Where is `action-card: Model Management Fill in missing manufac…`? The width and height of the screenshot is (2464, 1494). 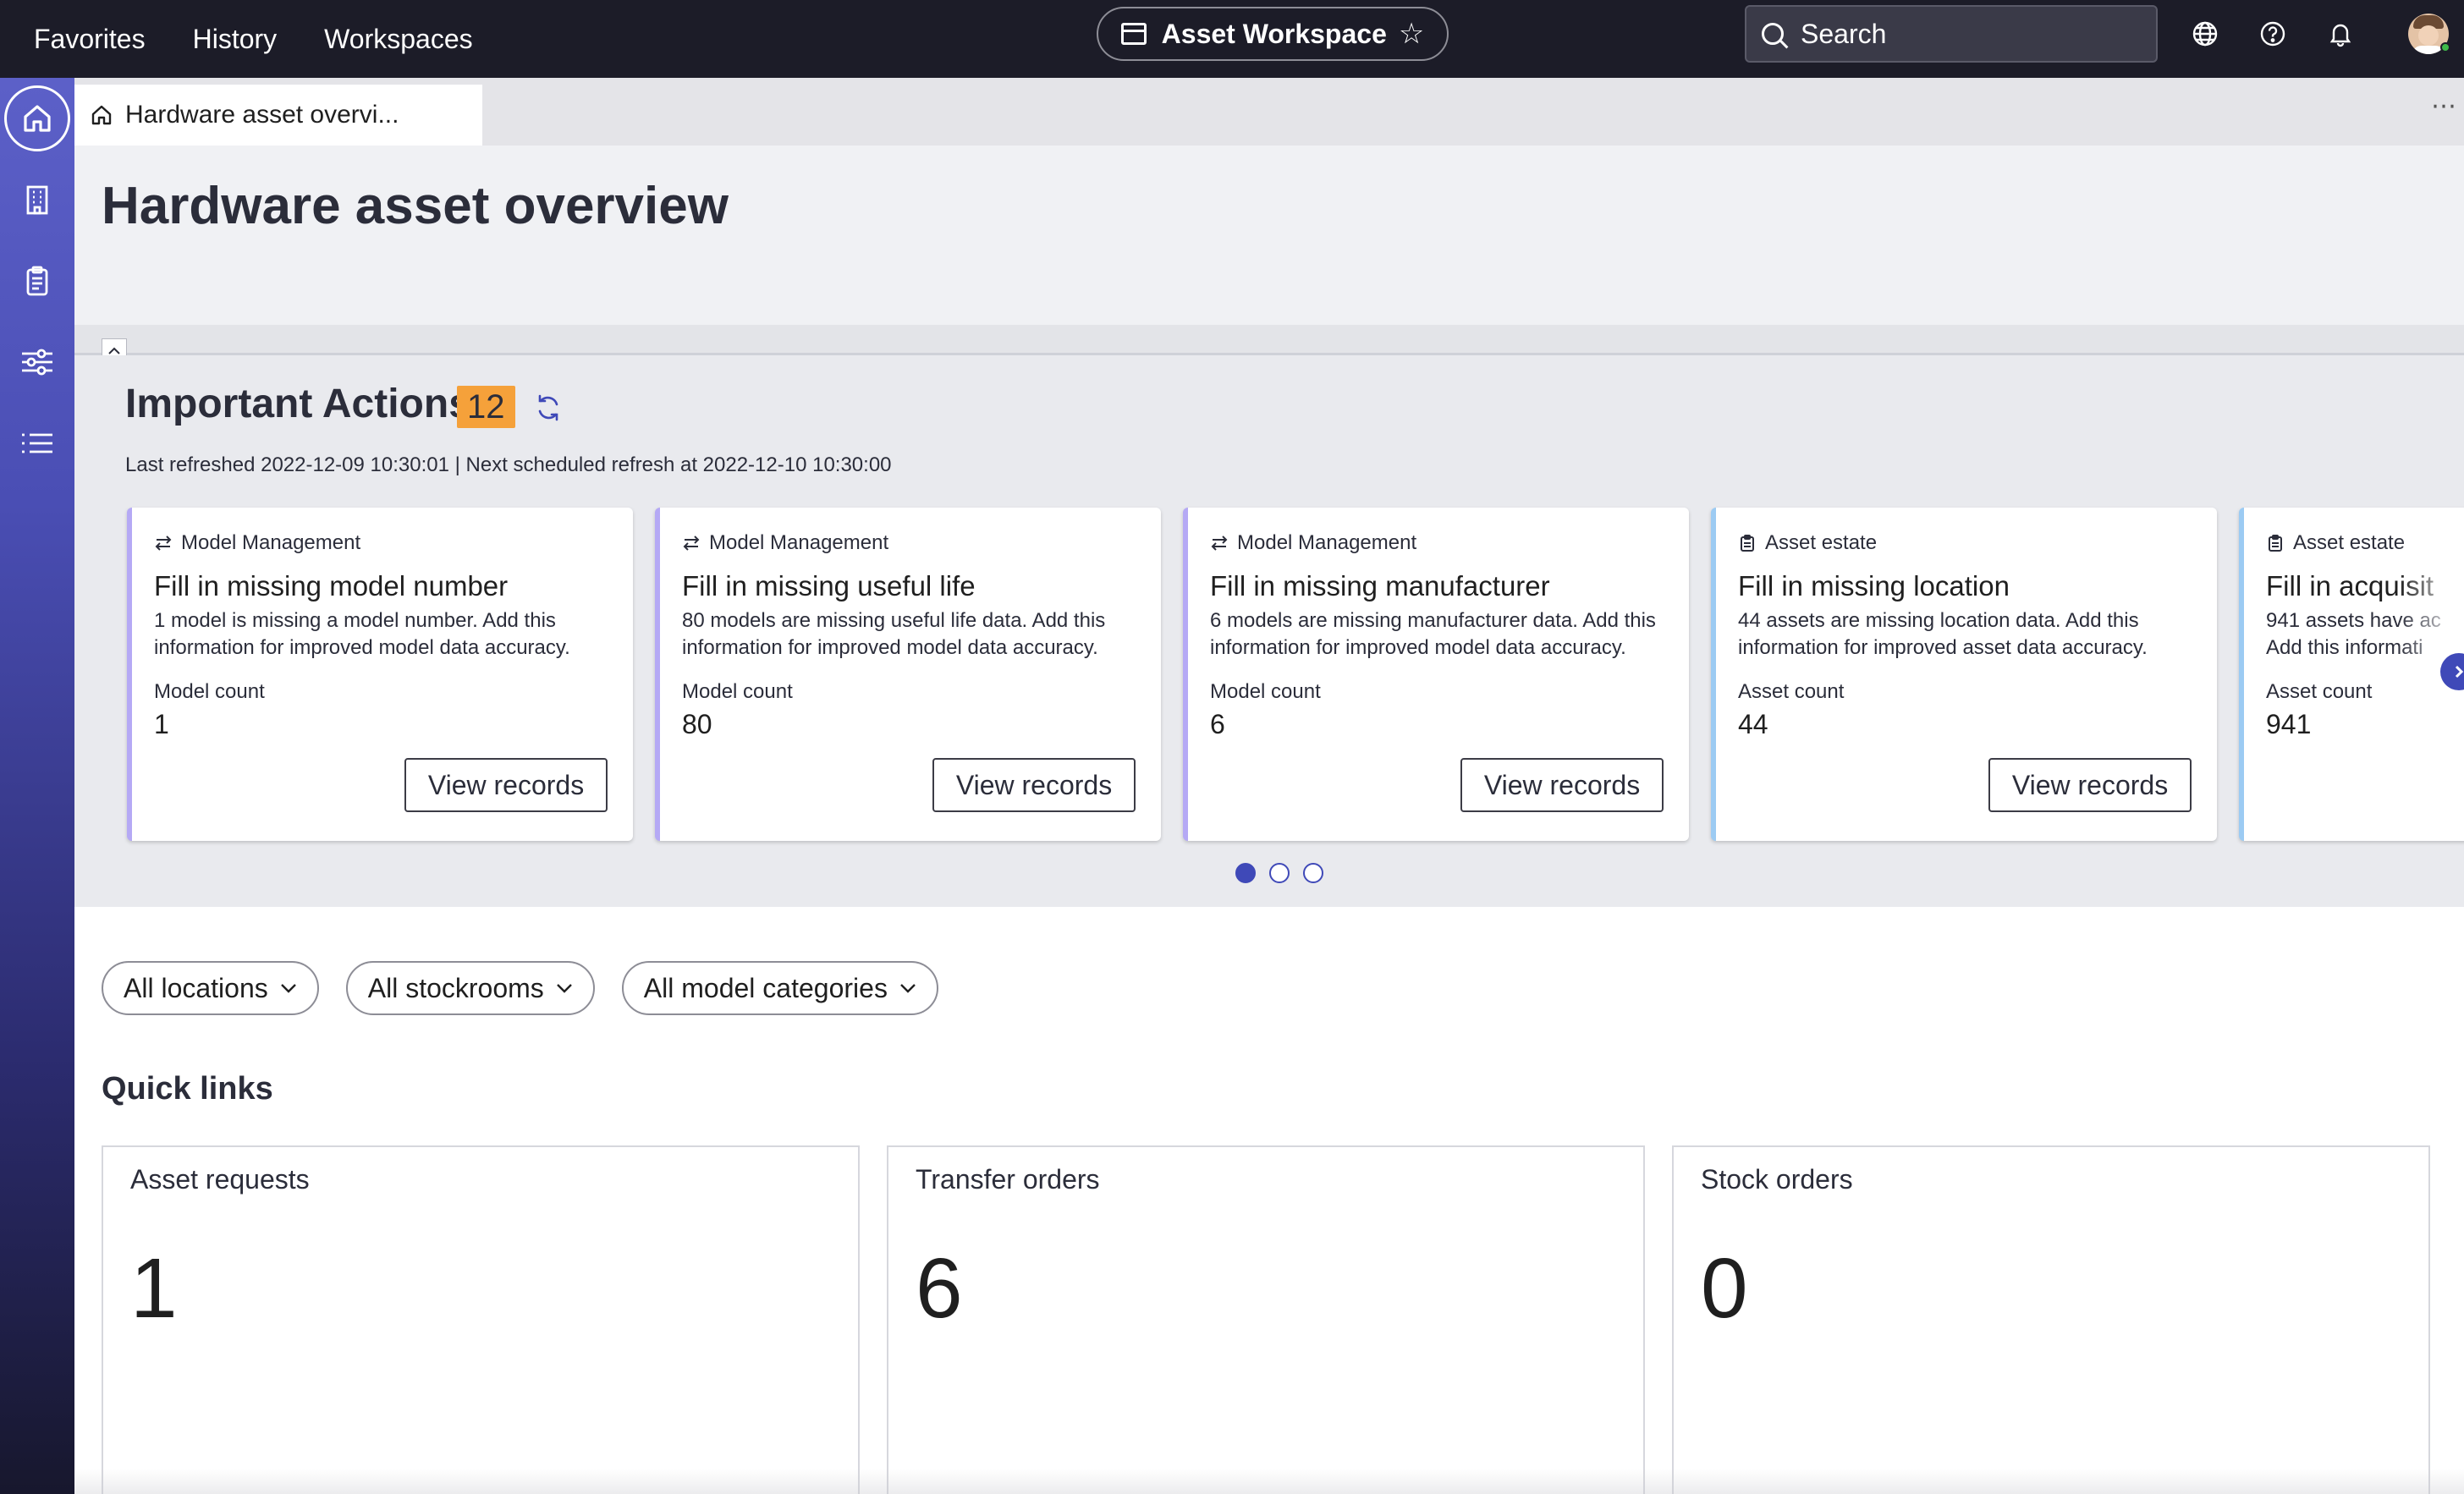
action-card: Model Management Fill in missing manufac… is located at coordinates (1436, 674).